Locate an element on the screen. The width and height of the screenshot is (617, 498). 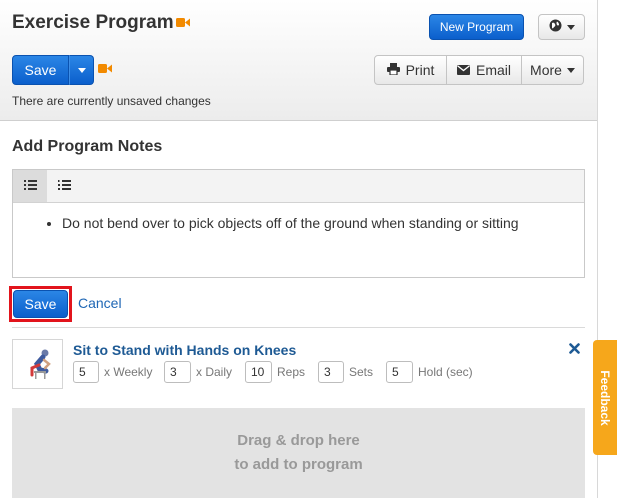
weekly-input: 5 is located at coordinates (86, 372).